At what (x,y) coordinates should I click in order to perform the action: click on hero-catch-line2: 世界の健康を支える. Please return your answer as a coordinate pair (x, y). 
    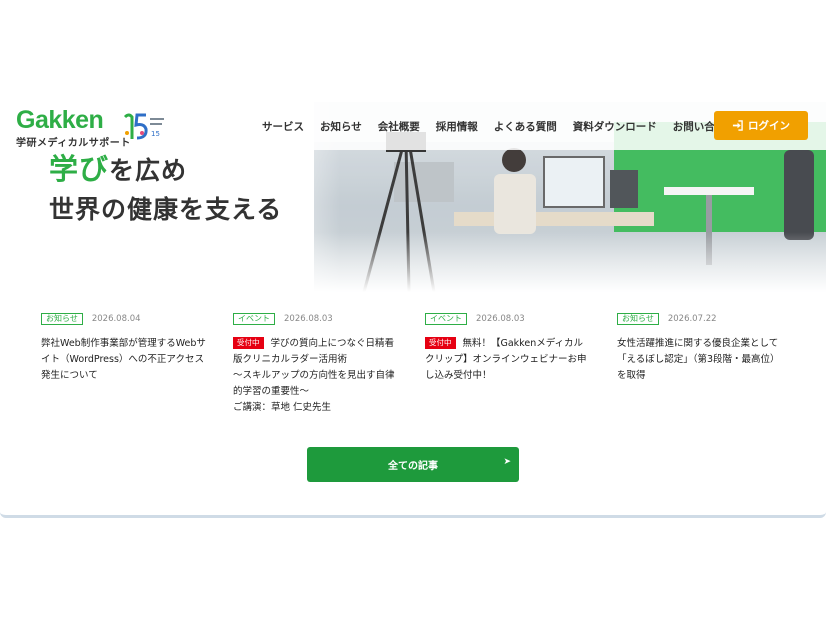
    Looking at the image, I should click on (166, 209).